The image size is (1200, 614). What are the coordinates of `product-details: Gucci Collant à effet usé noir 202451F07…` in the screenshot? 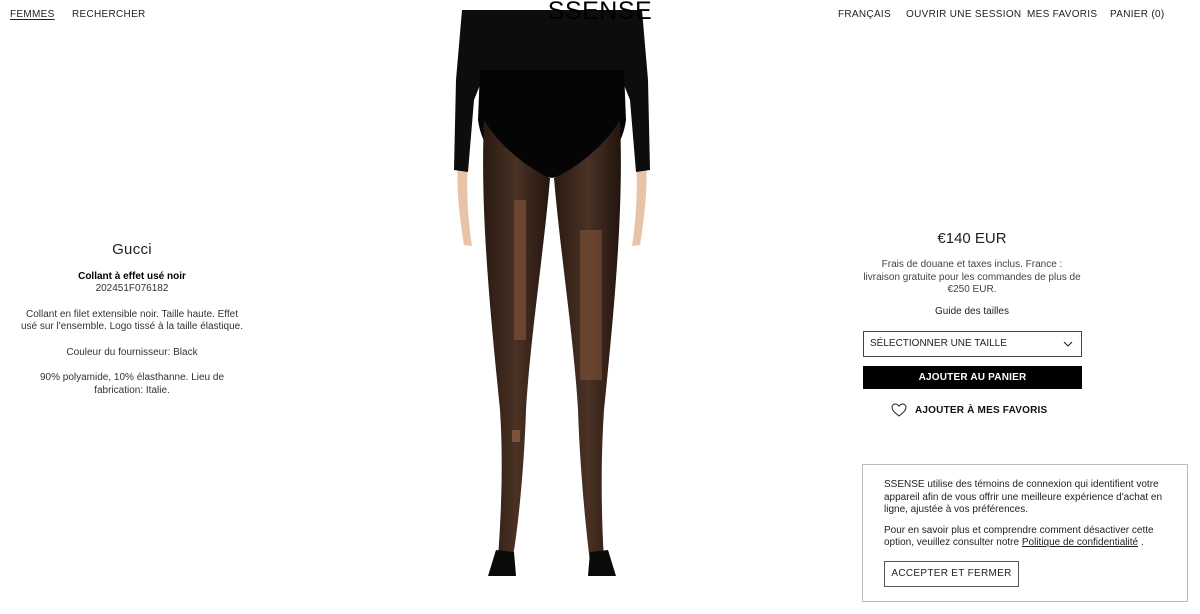 It's located at (132, 319).